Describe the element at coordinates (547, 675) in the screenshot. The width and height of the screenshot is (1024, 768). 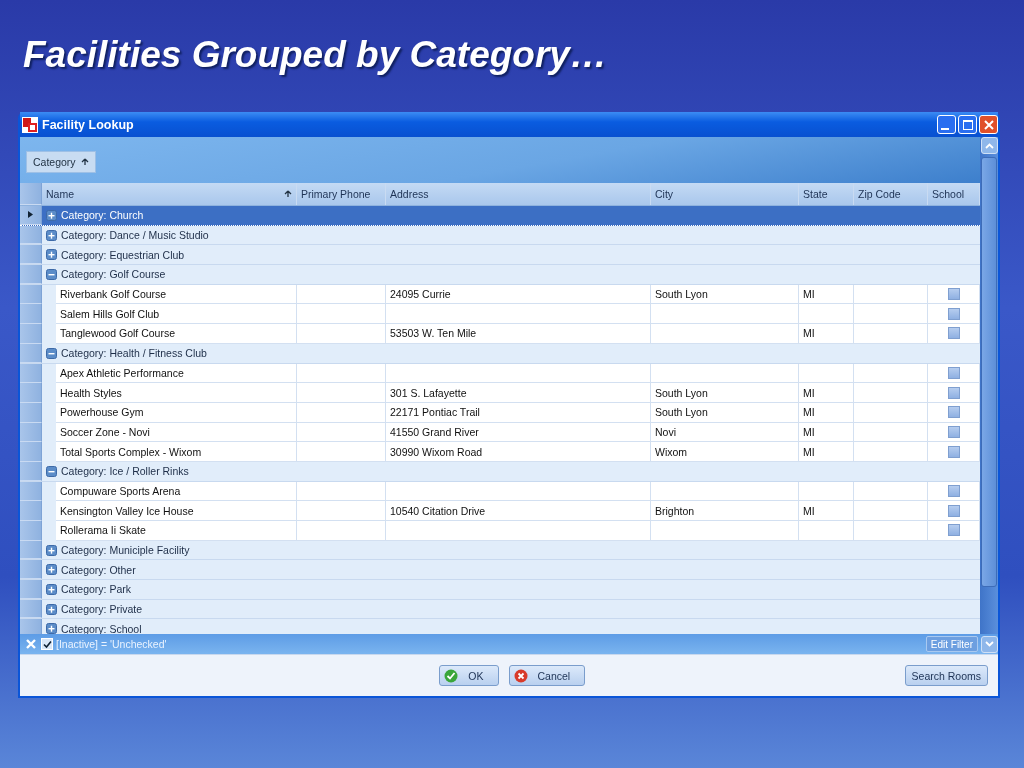
I see `cancel-button: Cancel` at that location.